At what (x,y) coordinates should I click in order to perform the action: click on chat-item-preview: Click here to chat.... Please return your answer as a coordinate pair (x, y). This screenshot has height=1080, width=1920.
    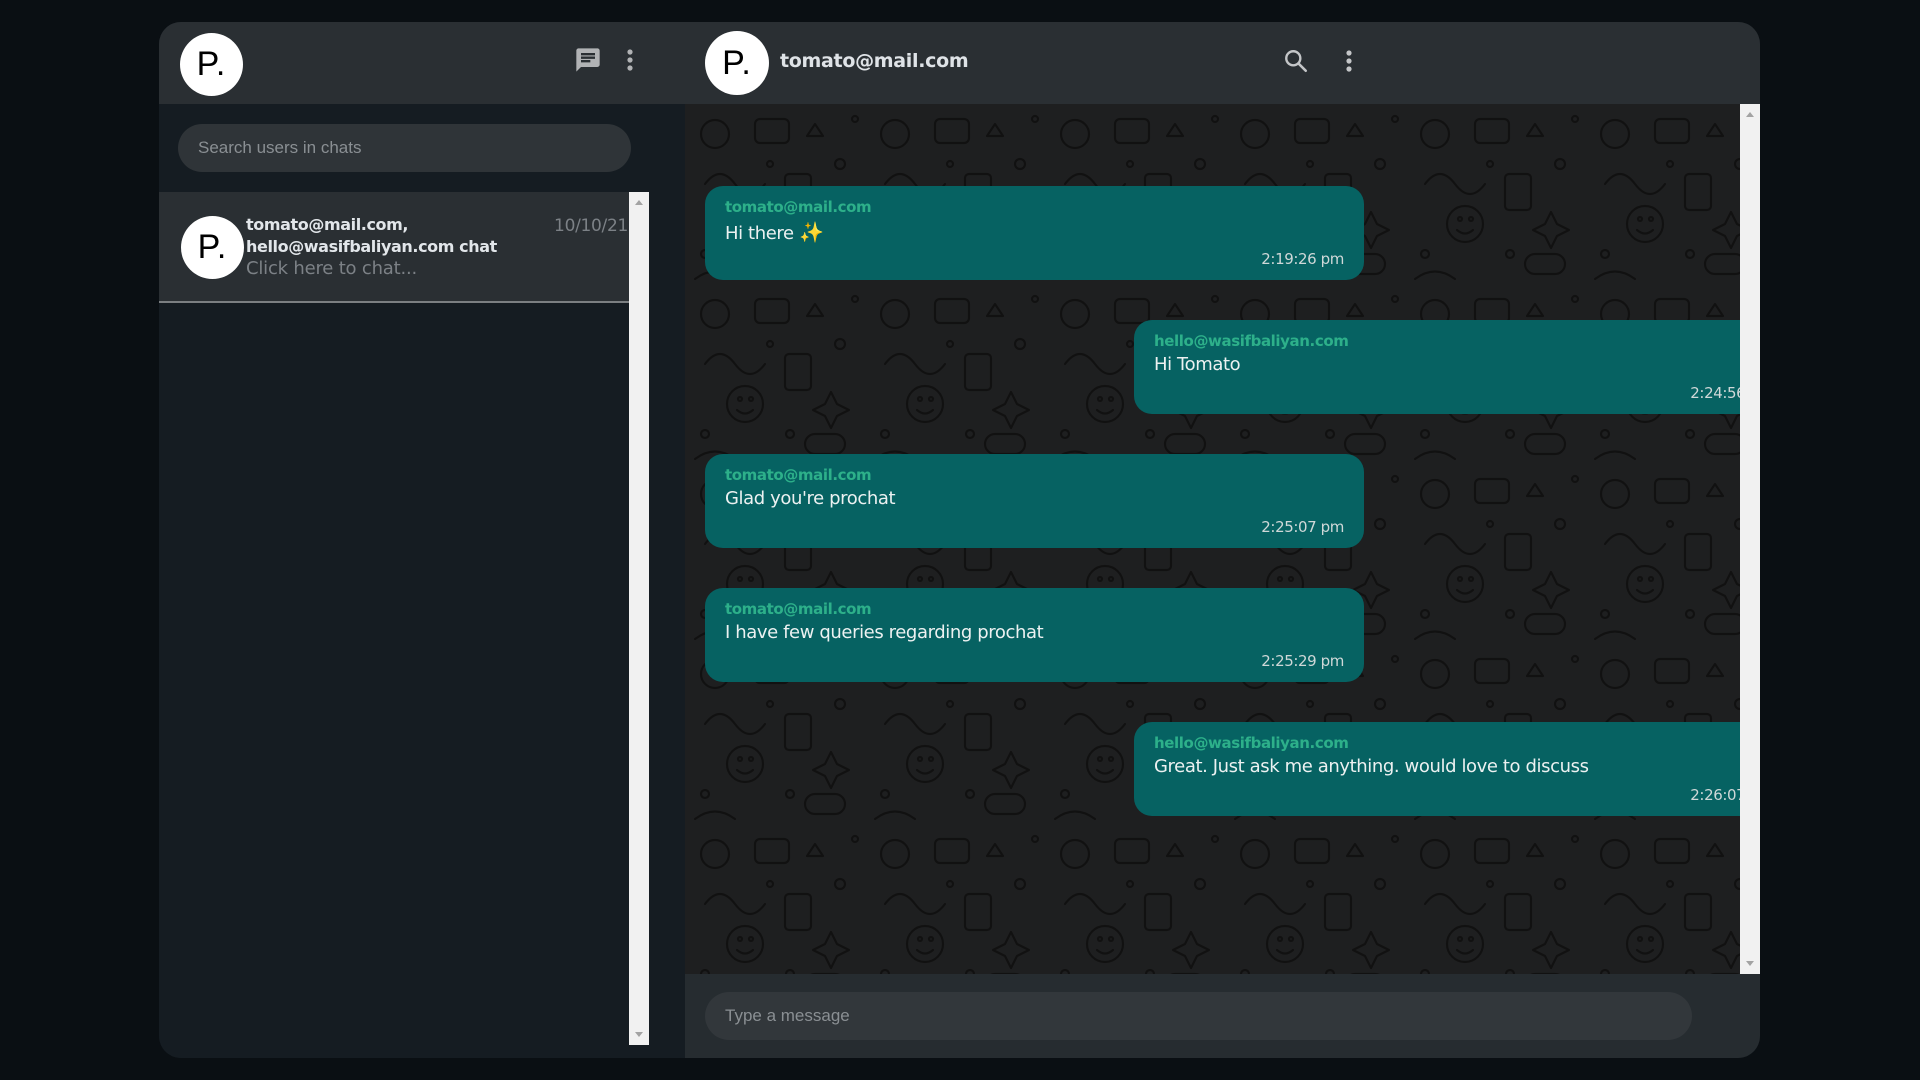
    Looking at the image, I should click on (332, 268).